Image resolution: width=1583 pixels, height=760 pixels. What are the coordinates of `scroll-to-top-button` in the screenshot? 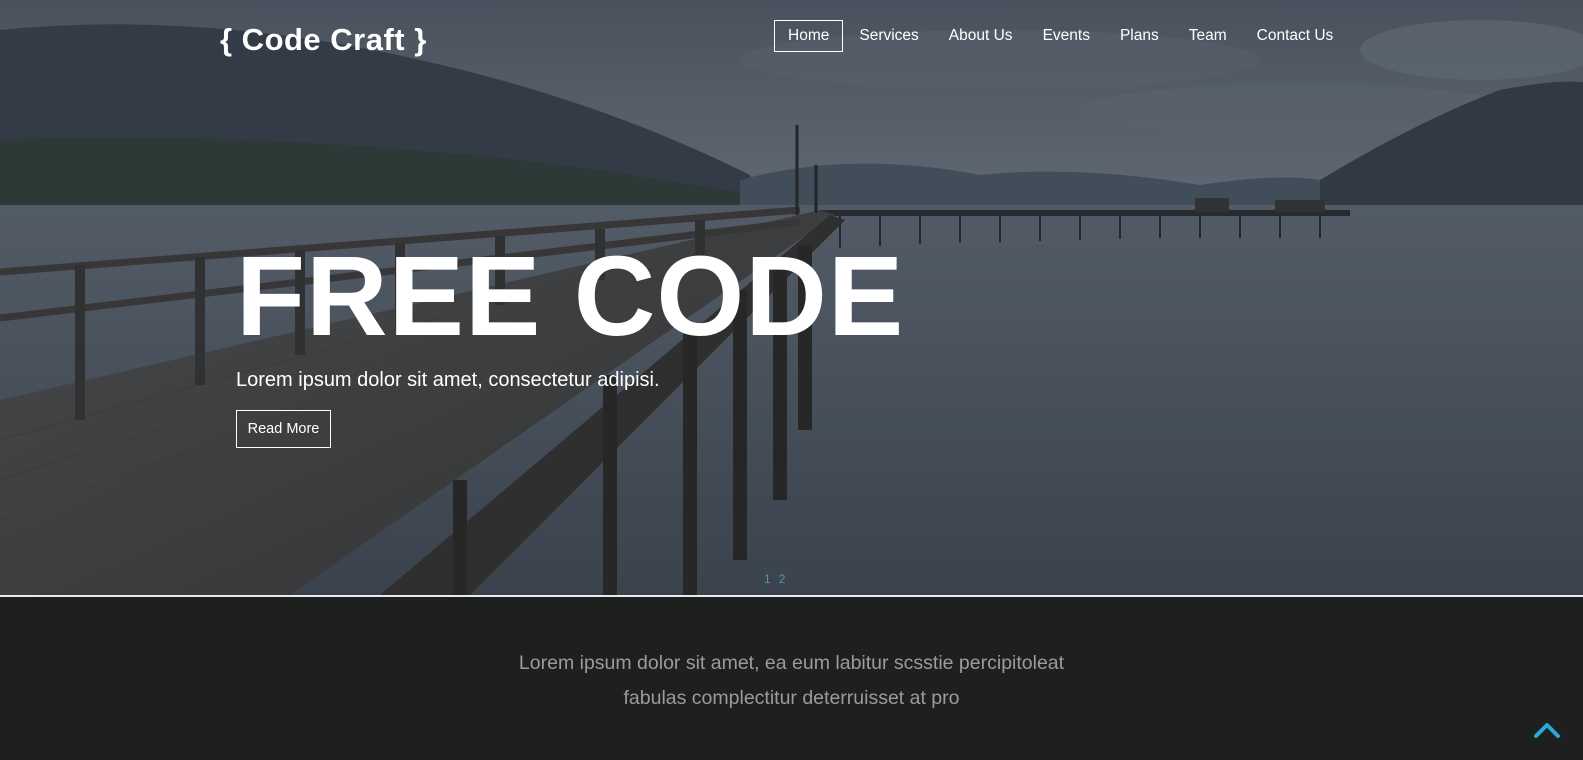 It's located at (1547, 730).